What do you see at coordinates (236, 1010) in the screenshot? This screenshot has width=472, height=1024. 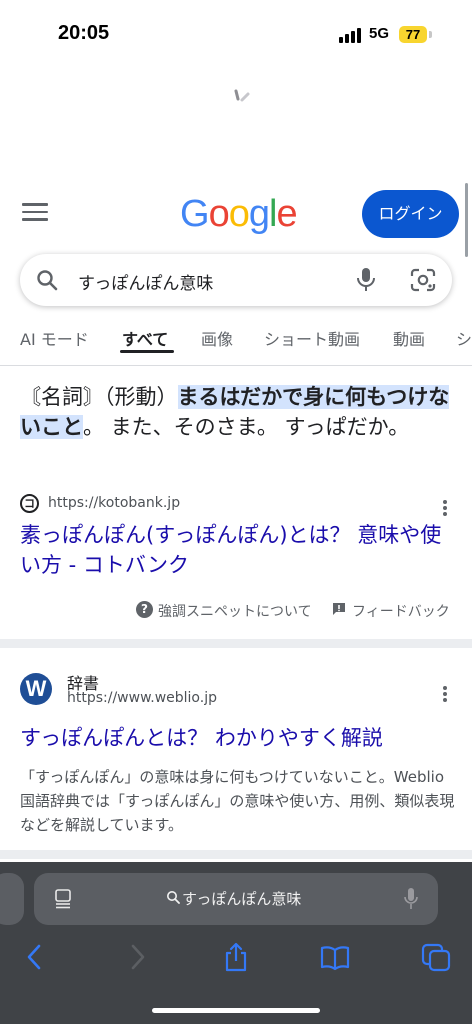 I see `home-indicator` at bounding box center [236, 1010].